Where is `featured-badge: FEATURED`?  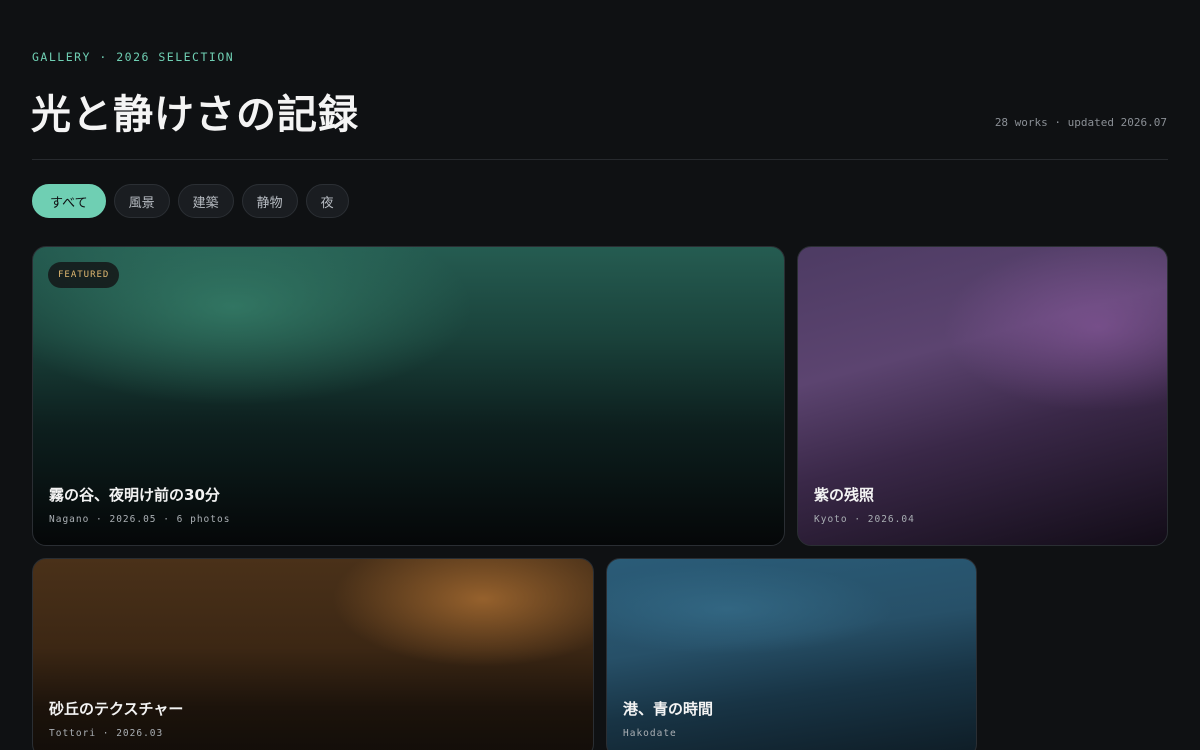 featured-badge: FEATURED is located at coordinates (84, 275).